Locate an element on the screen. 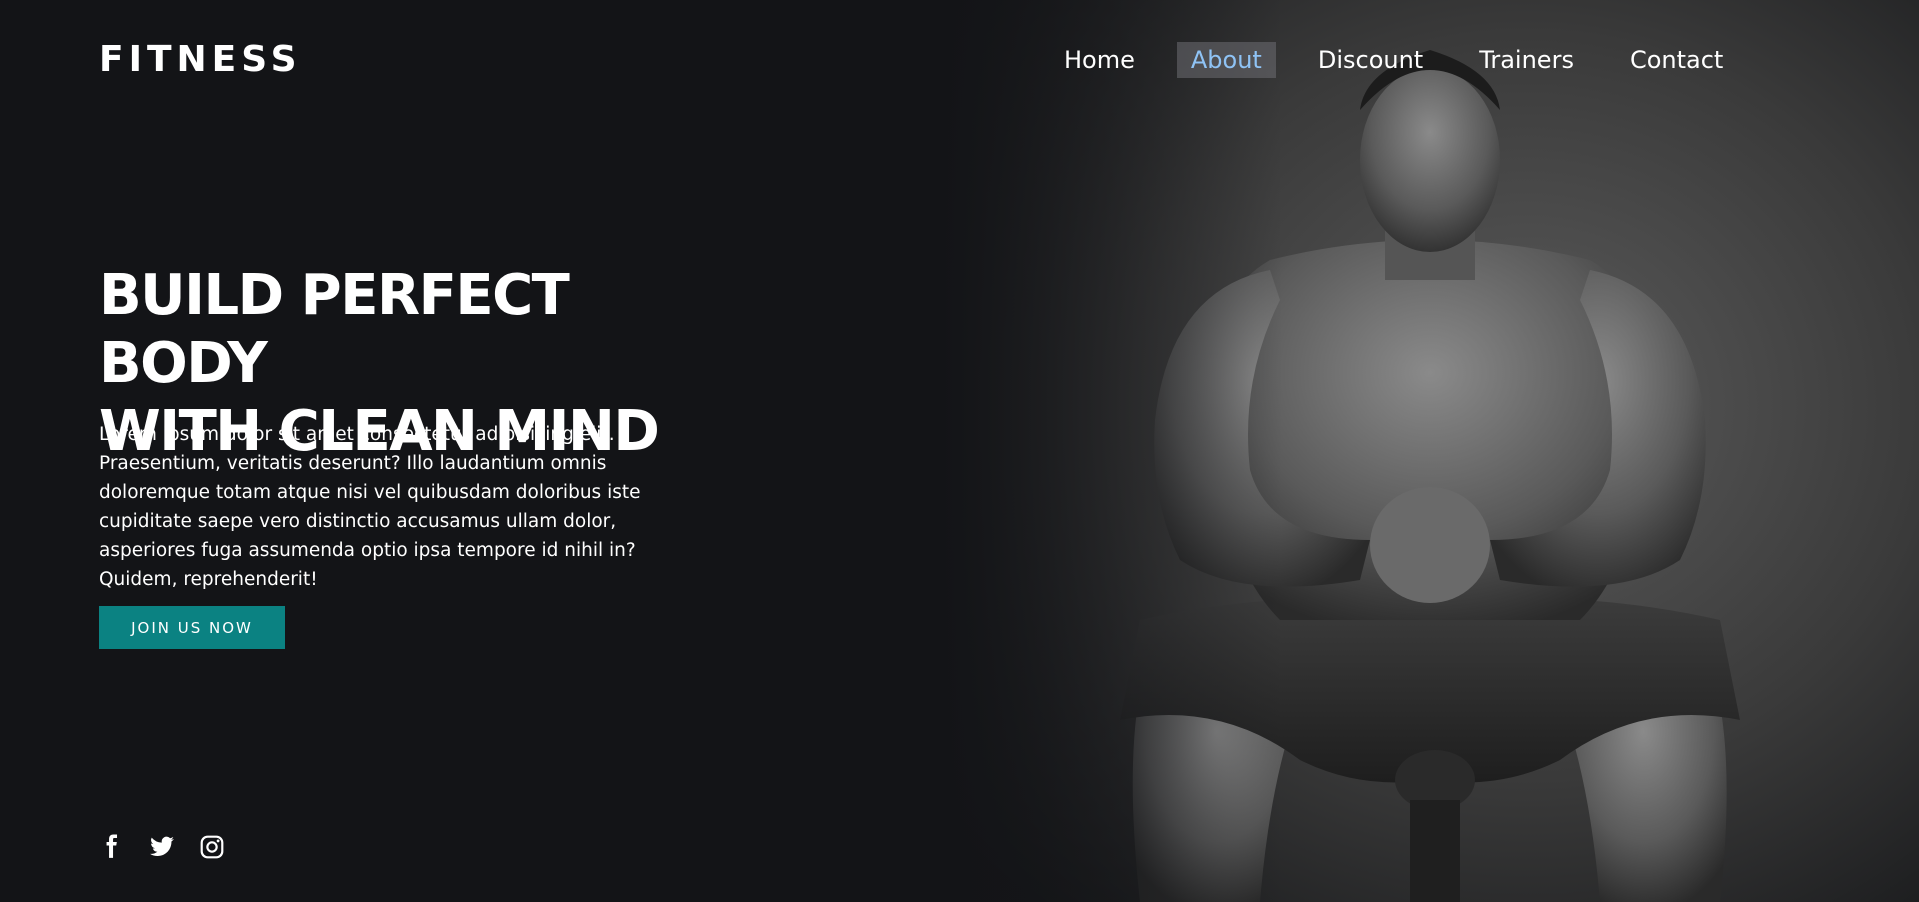  nav-item-about: About is located at coordinates (1226, 60).